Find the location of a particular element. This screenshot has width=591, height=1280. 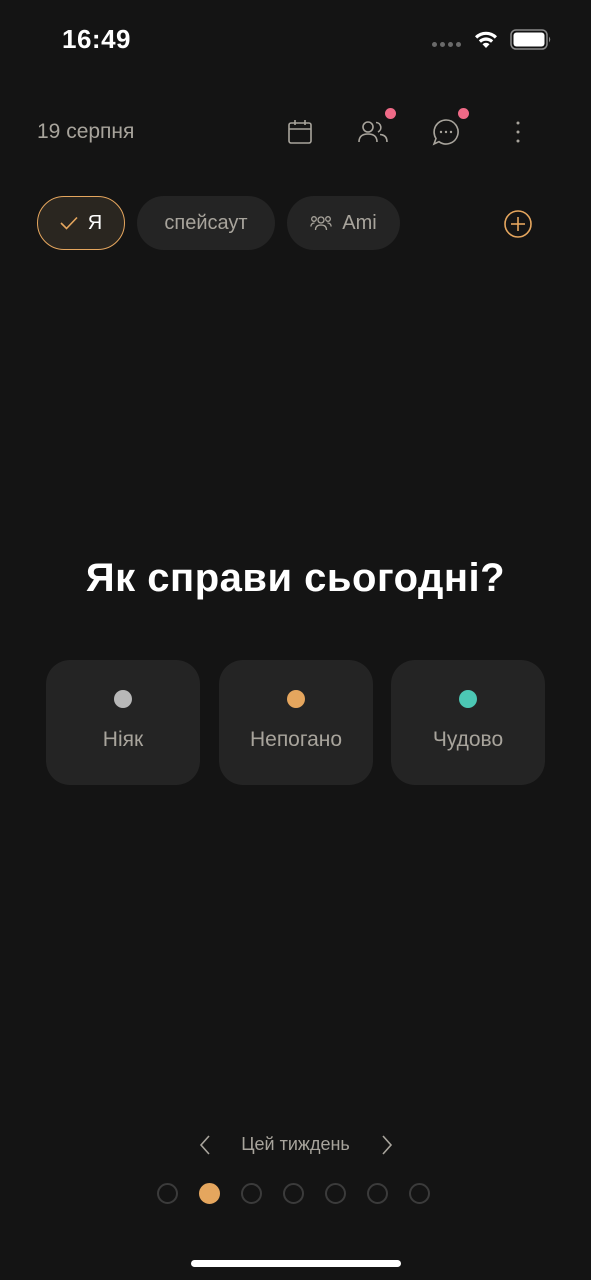

profile-chip-me: Я is located at coordinates (81, 223).